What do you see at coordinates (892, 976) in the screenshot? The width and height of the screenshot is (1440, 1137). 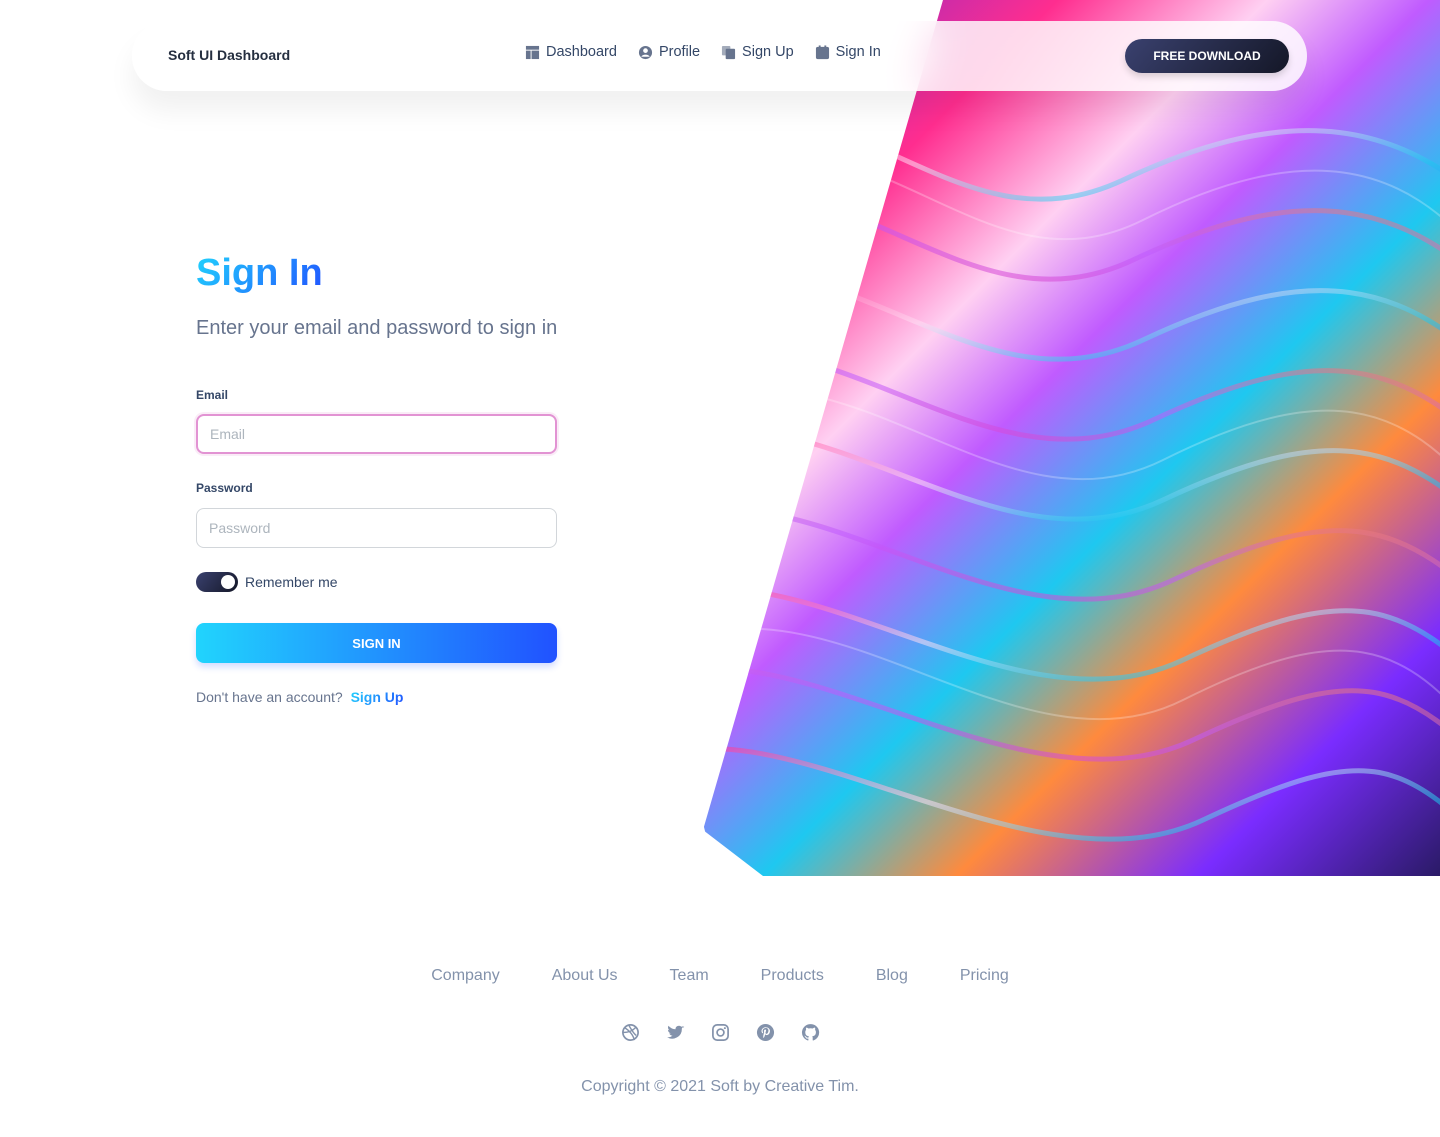 I see `footer-link-blog: Blog` at bounding box center [892, 976].